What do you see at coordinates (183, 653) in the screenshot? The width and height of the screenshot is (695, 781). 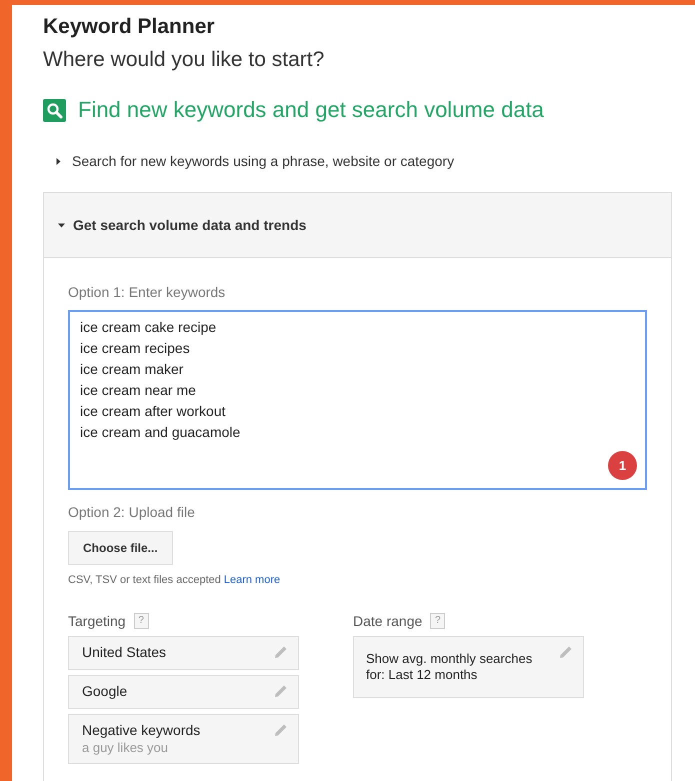 I see `targeting-card: United States` at bounding box center [183, 653].